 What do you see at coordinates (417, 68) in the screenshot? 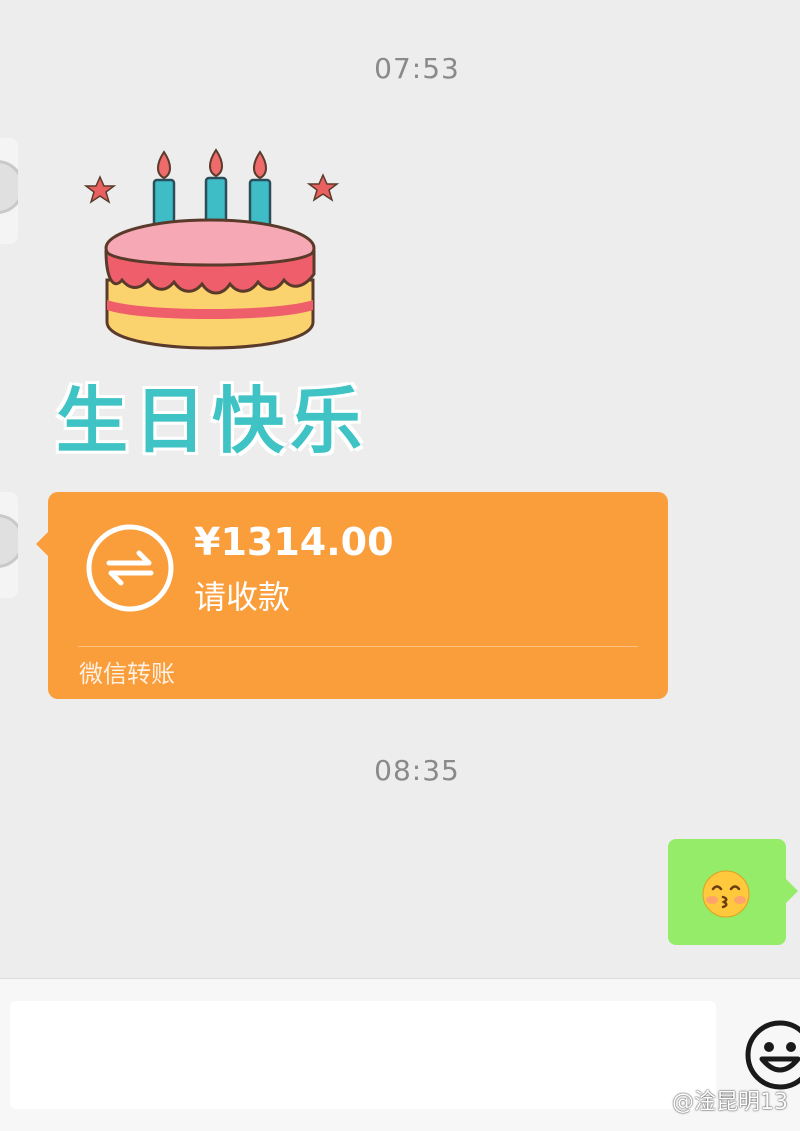
I see `message-timestamp: 07:53` at bounding box center [417, 68].